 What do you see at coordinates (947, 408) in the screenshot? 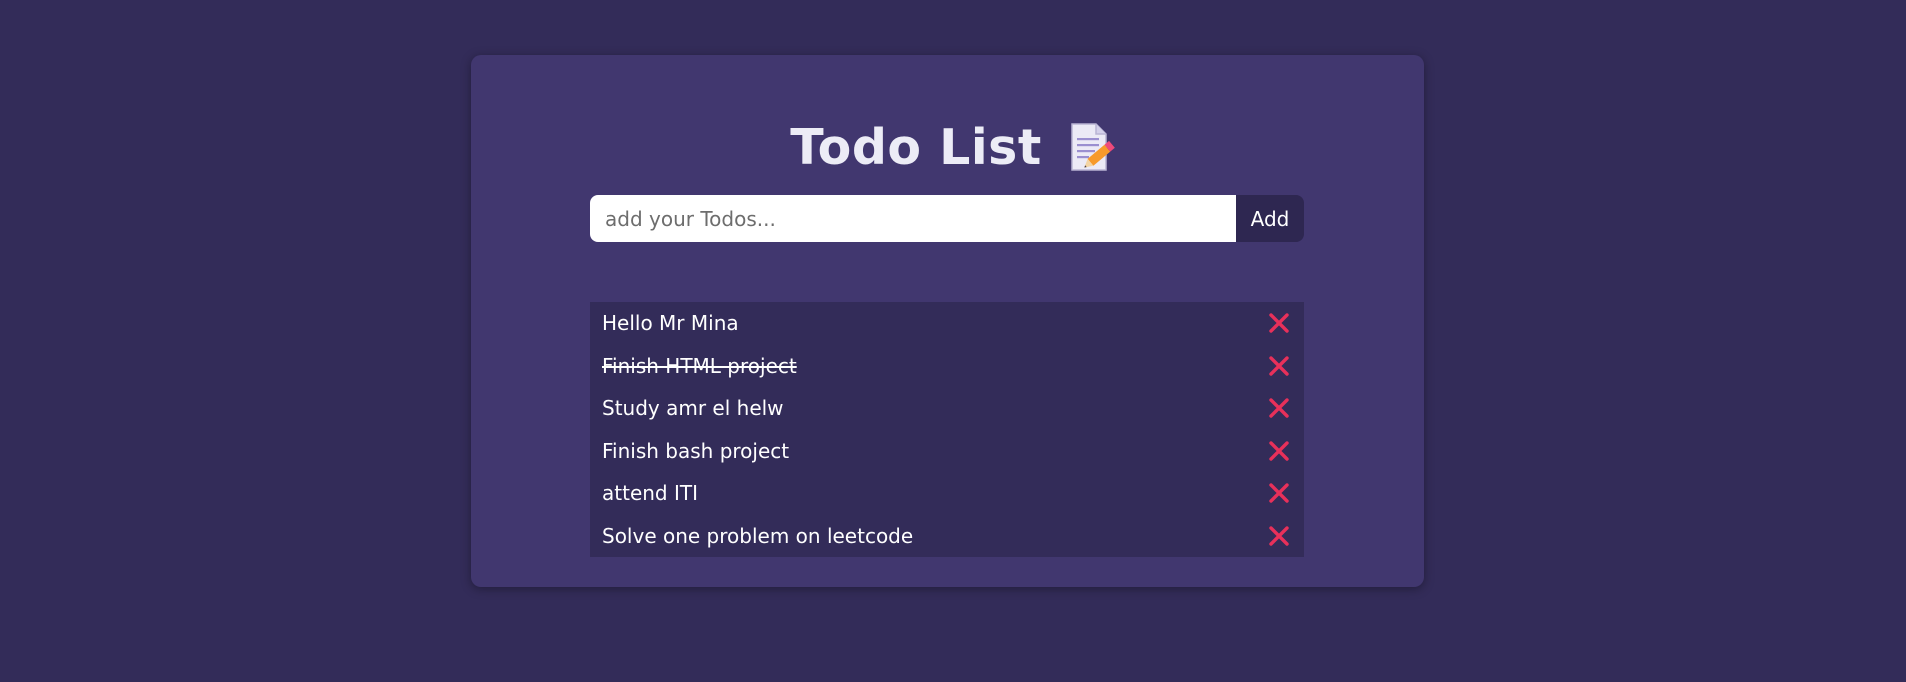
I see `todo-item: Study amr el helw` at bounding box center [947, 408].